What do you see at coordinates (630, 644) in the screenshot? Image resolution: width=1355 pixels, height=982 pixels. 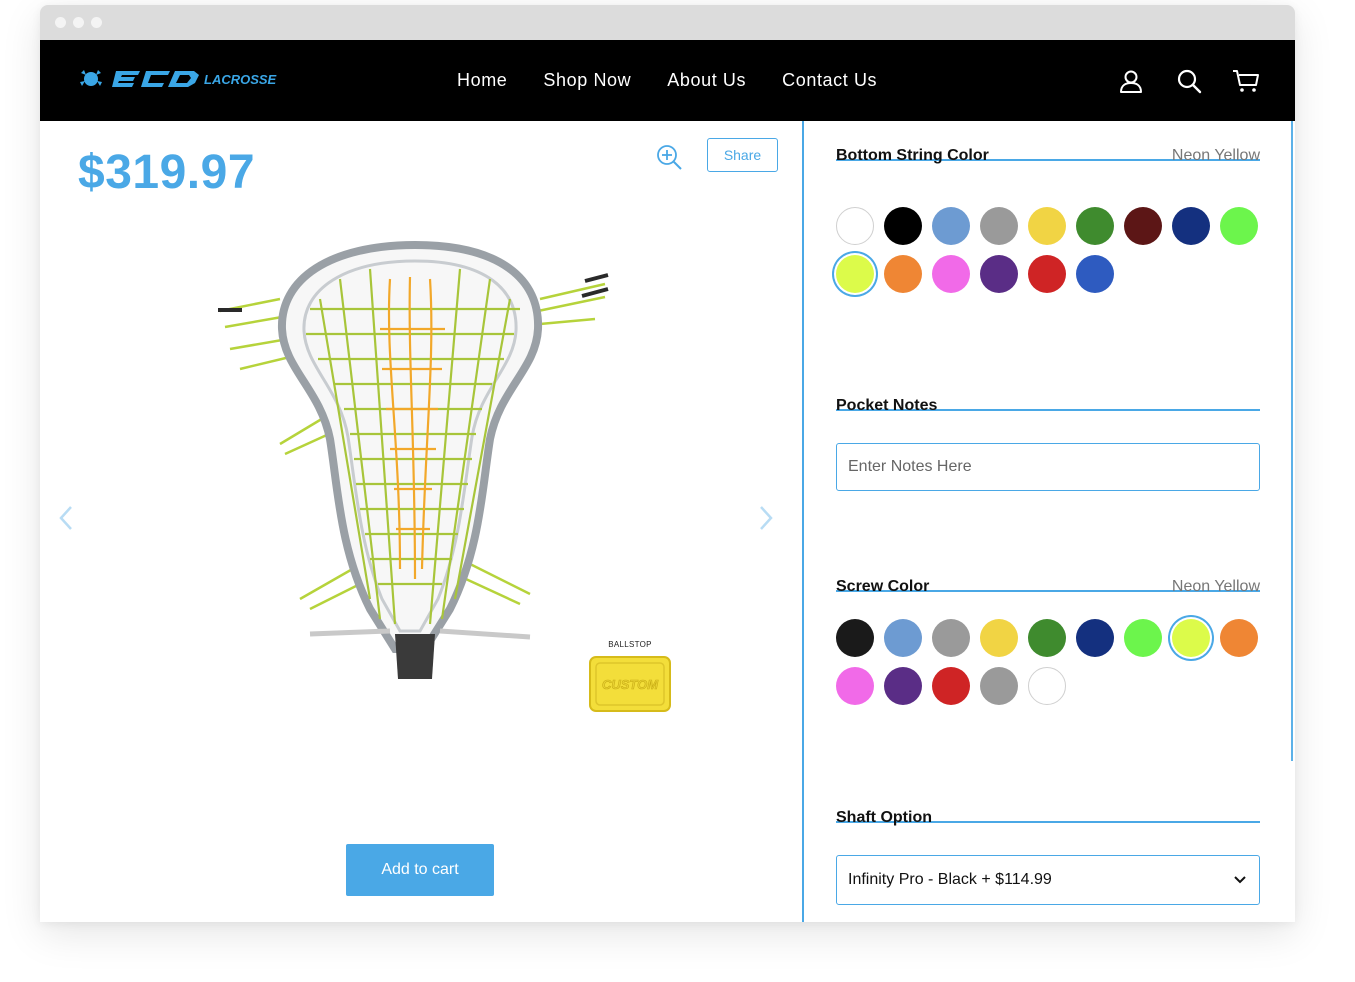 I see `ballstop-label: BALLSTOP` at bounding box center [630, 644].